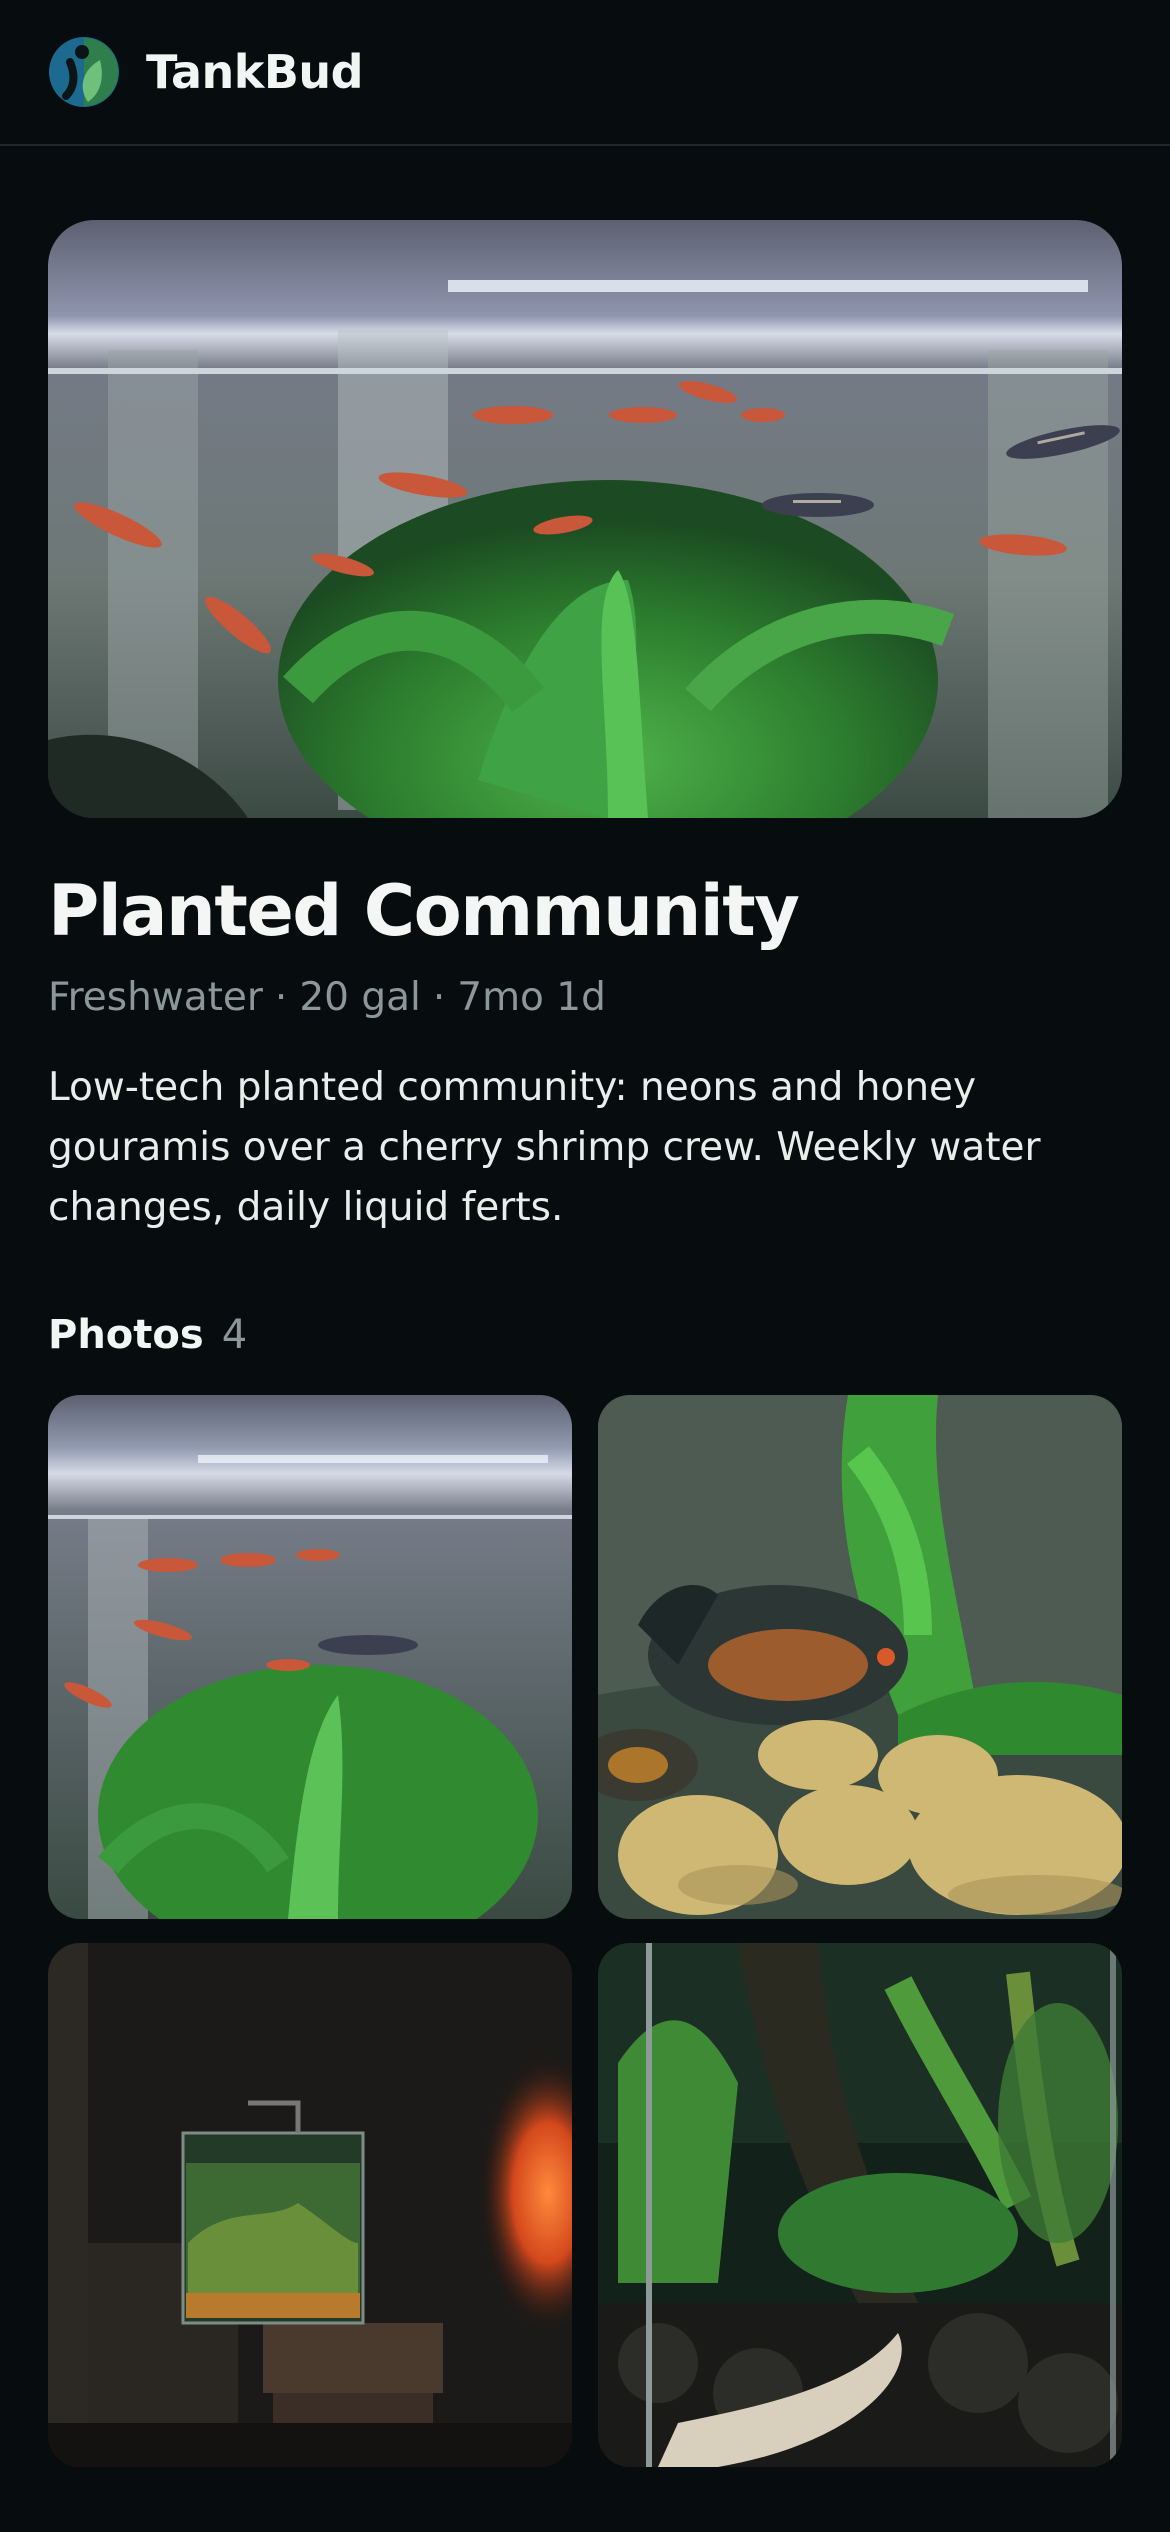 Image resolution: width=1170 pixels, height=2532 pixels. Describe the element at coordinates (126, 1335) in the screenshot. I see `photos-label: Photos` at that location.